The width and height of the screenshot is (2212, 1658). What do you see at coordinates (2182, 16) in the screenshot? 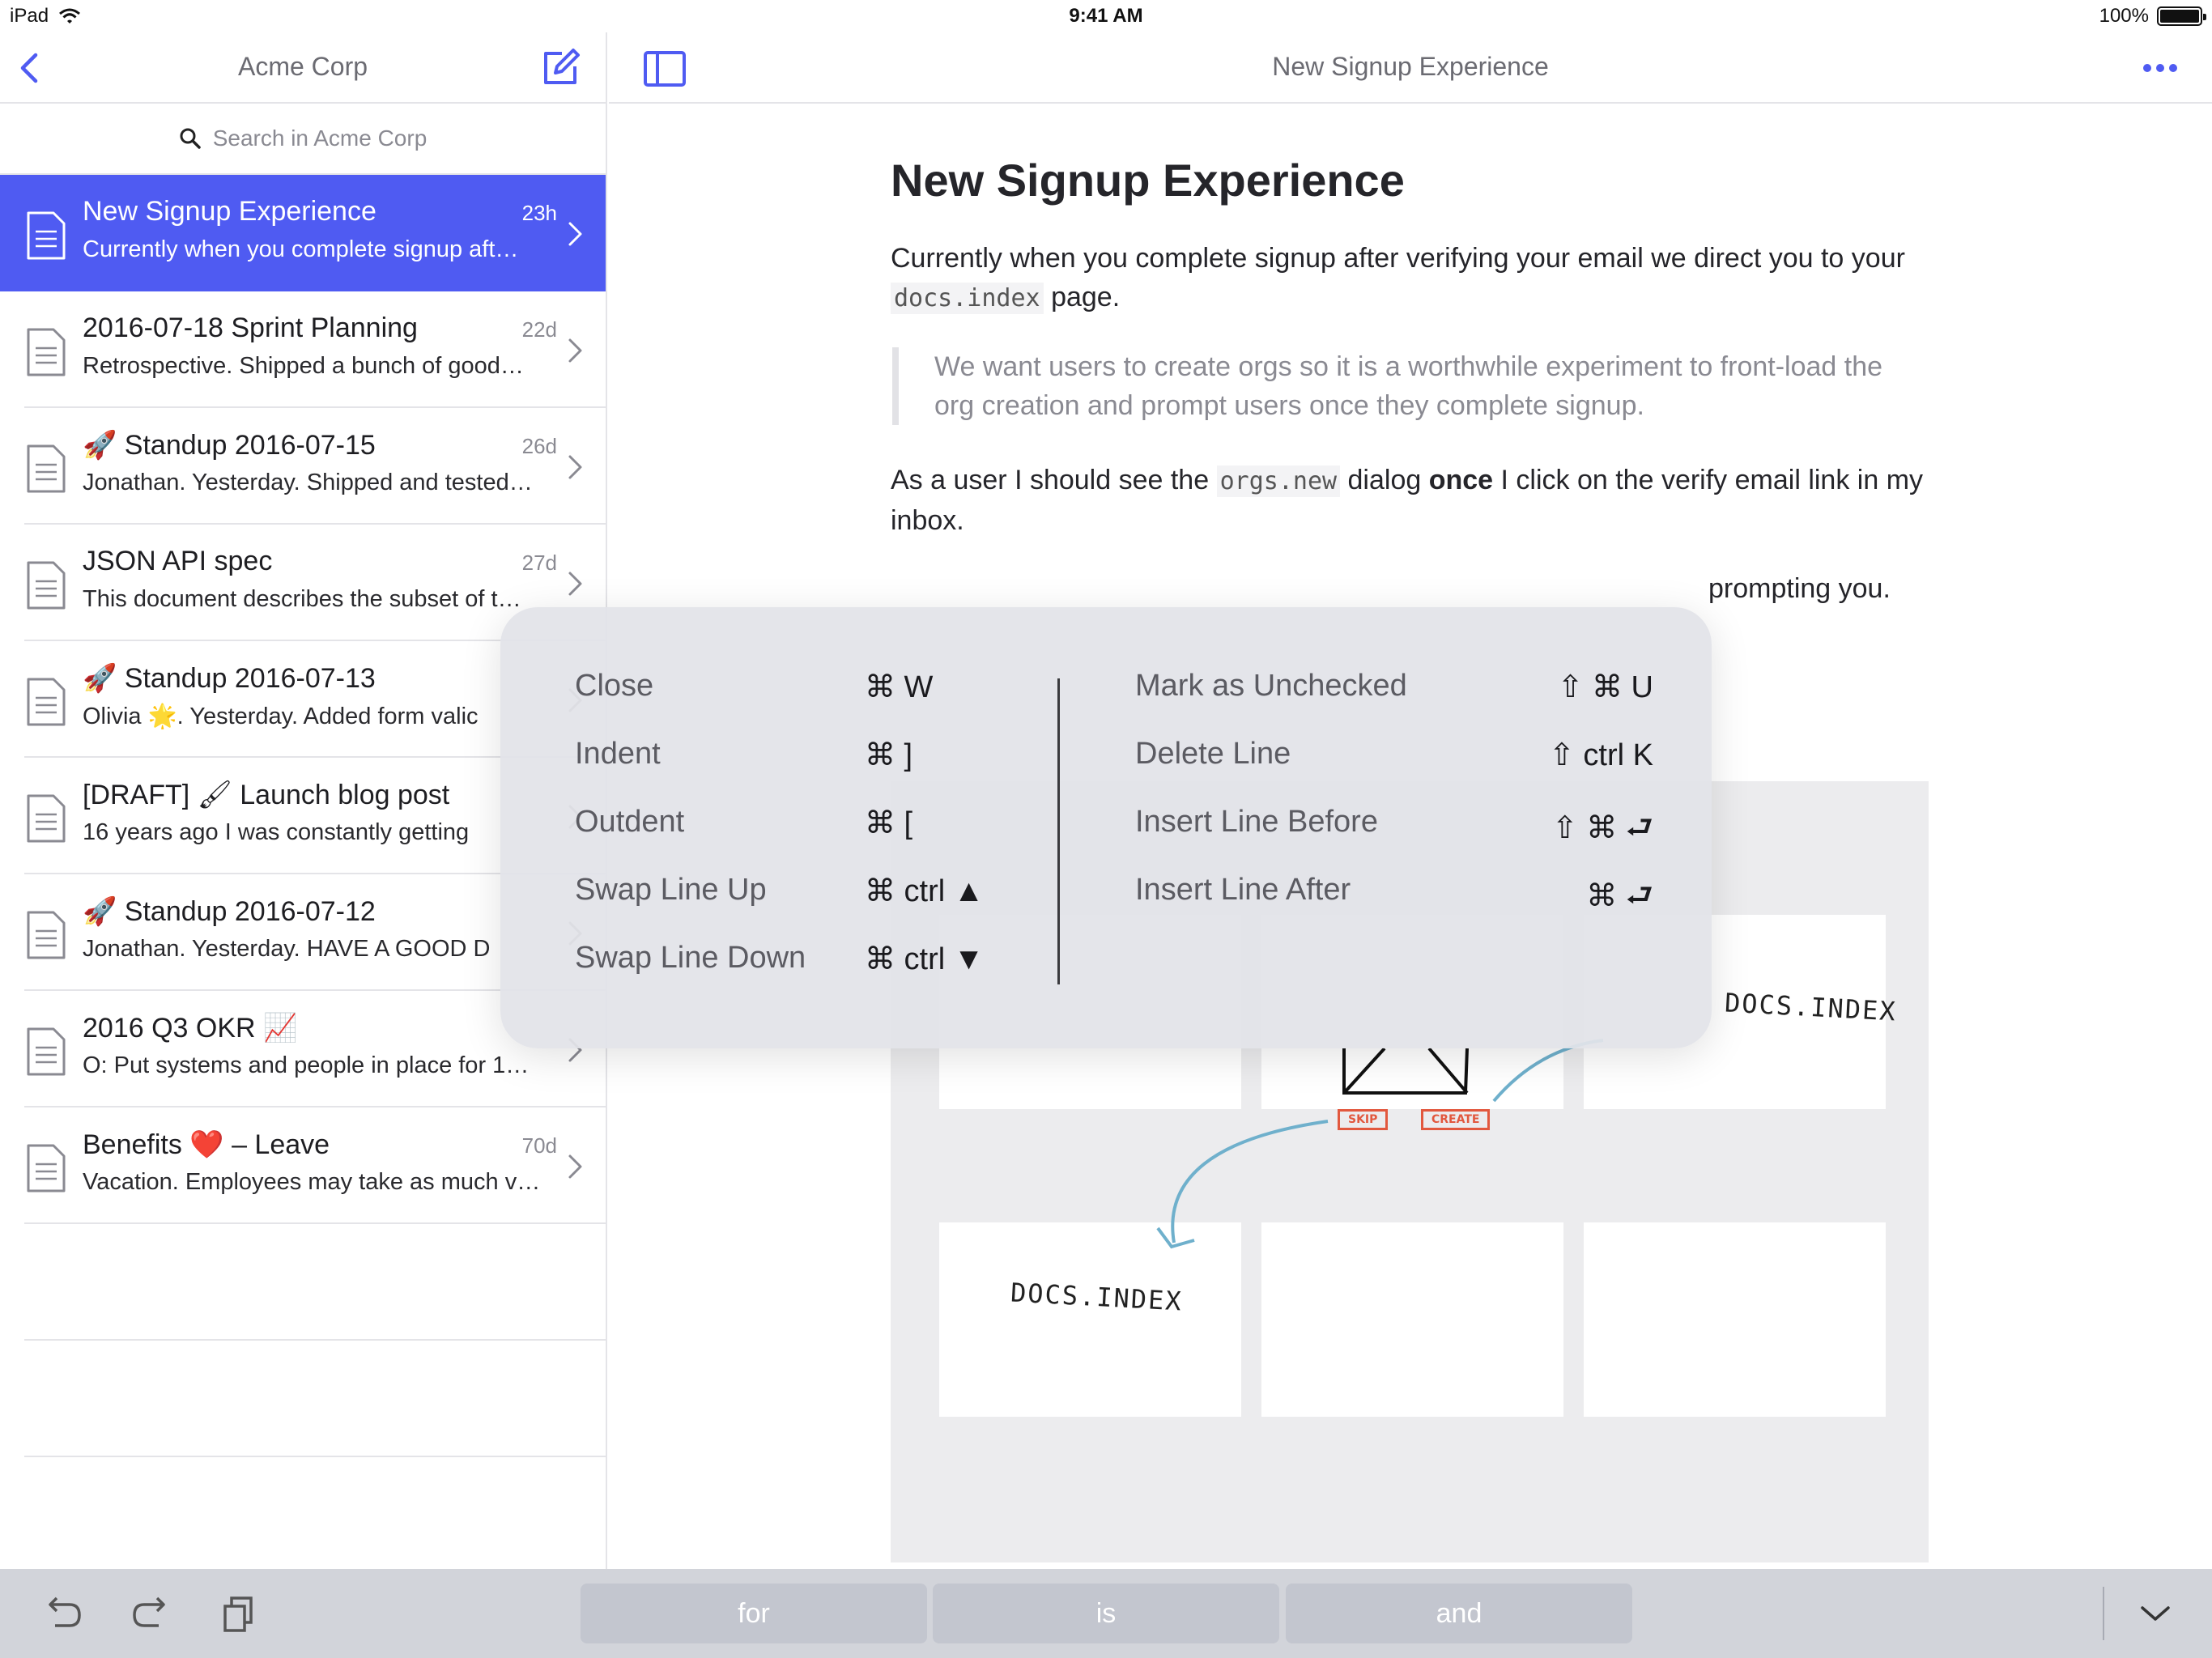
I see `battery-icon` at bounding box center [2182, 16].